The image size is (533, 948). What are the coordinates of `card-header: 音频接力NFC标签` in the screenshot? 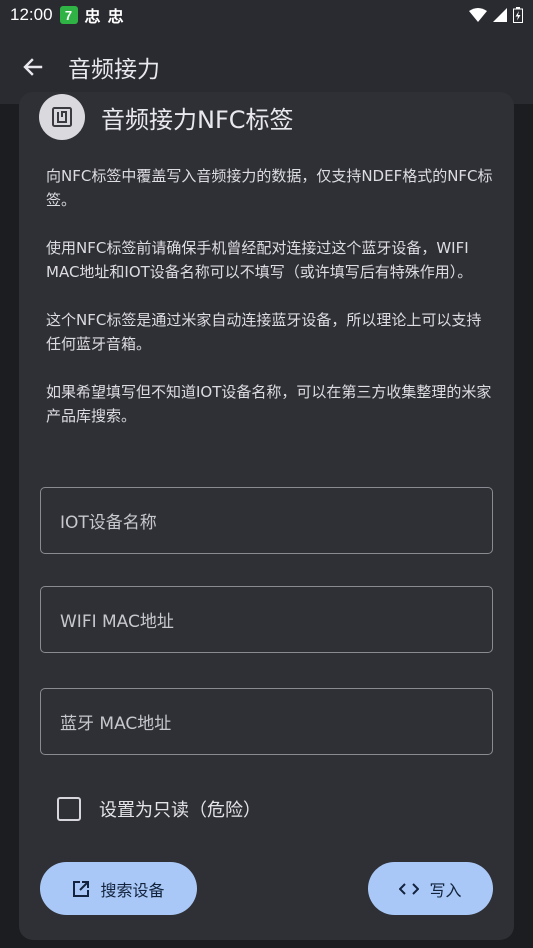 It's located at (166, 117).